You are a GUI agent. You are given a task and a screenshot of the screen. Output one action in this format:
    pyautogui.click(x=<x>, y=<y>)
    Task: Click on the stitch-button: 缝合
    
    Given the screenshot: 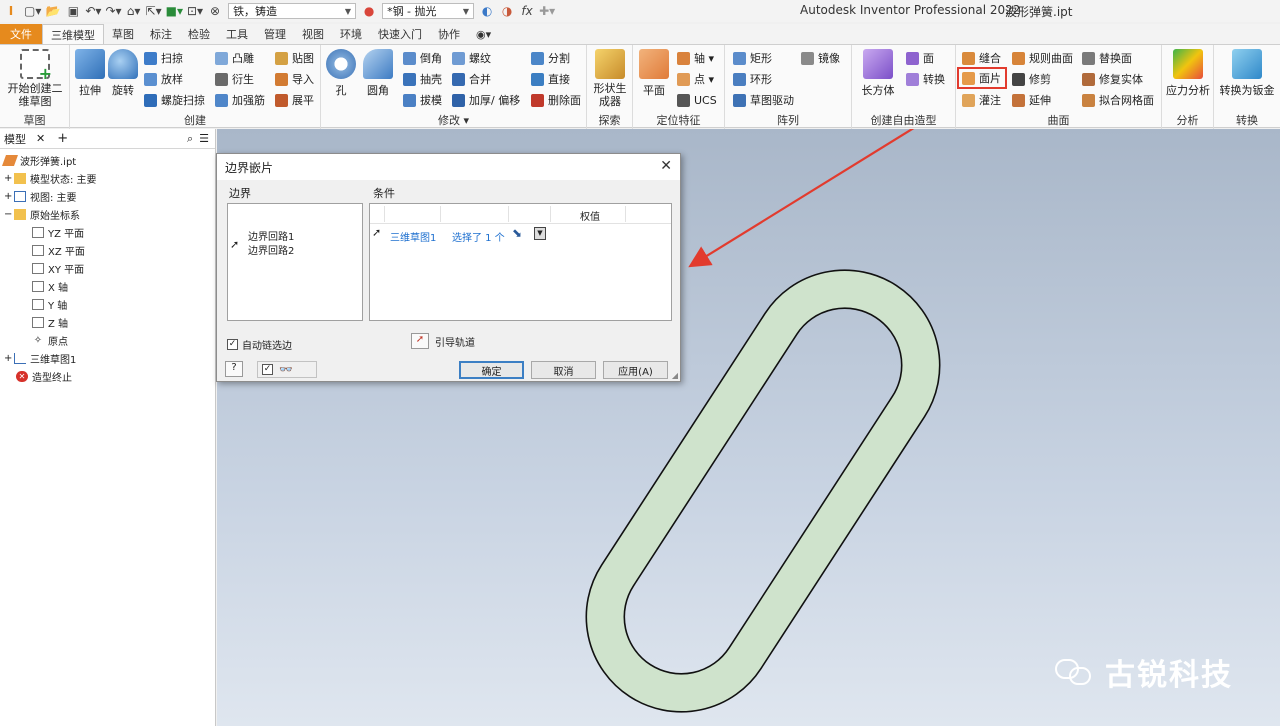 What is the action you would take?
    pyautogui.click(x=981, y=58)
    